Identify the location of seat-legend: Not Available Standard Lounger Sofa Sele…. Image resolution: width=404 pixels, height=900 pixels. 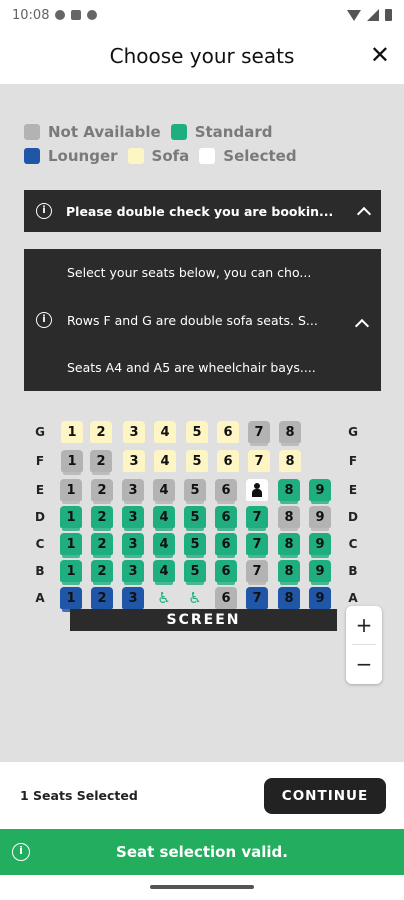
(194, 144).